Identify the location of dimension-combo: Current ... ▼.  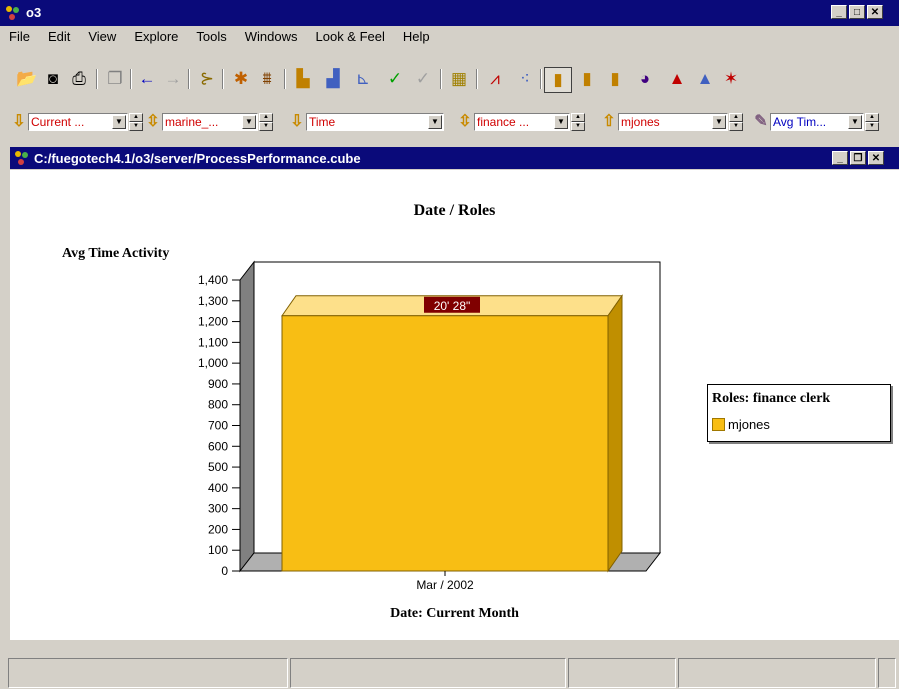
(78, 122).